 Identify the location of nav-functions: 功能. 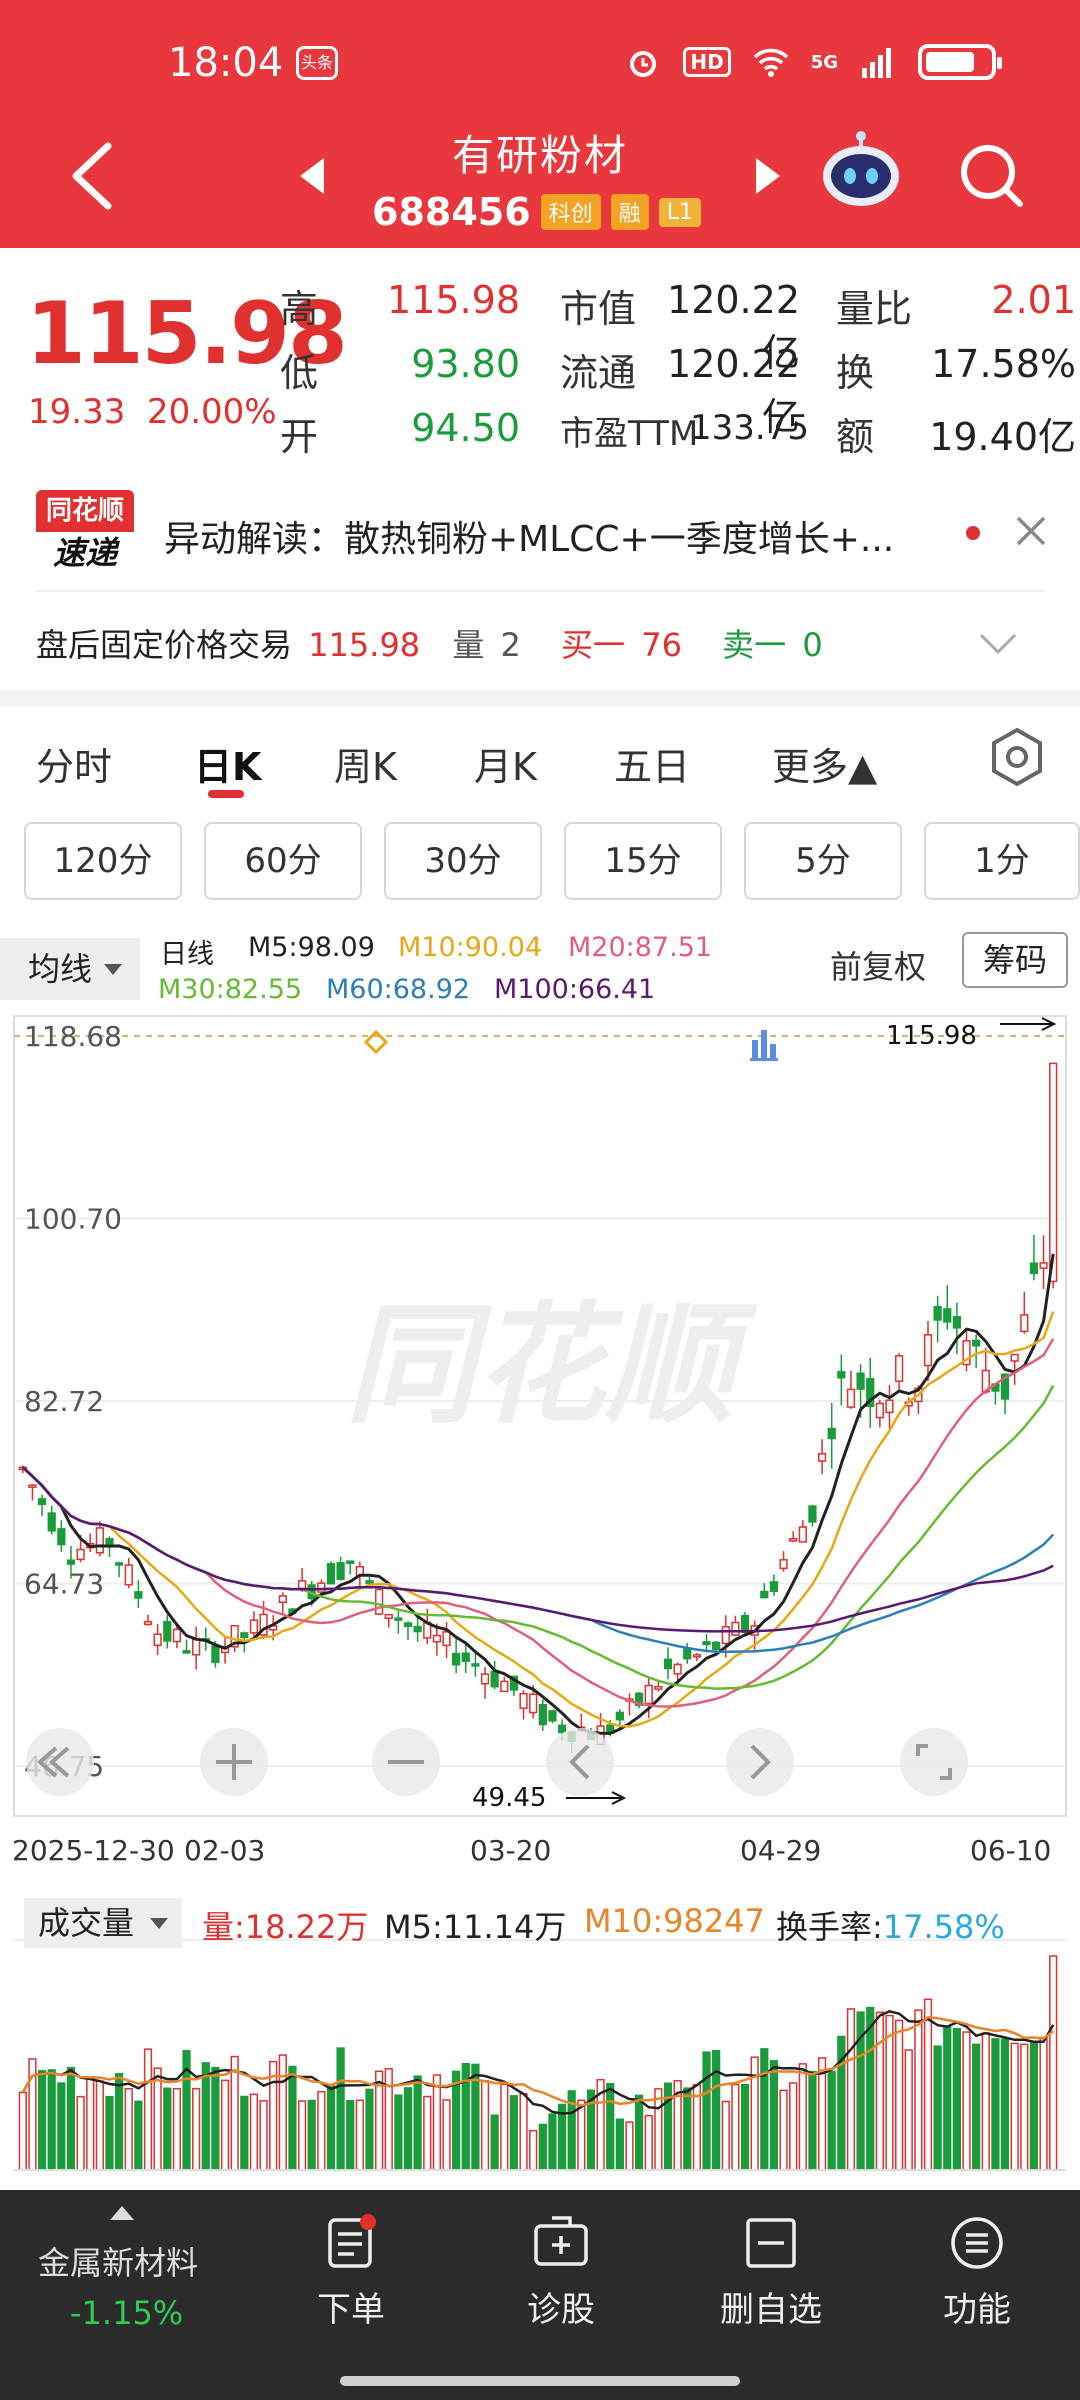
(977, 2272).